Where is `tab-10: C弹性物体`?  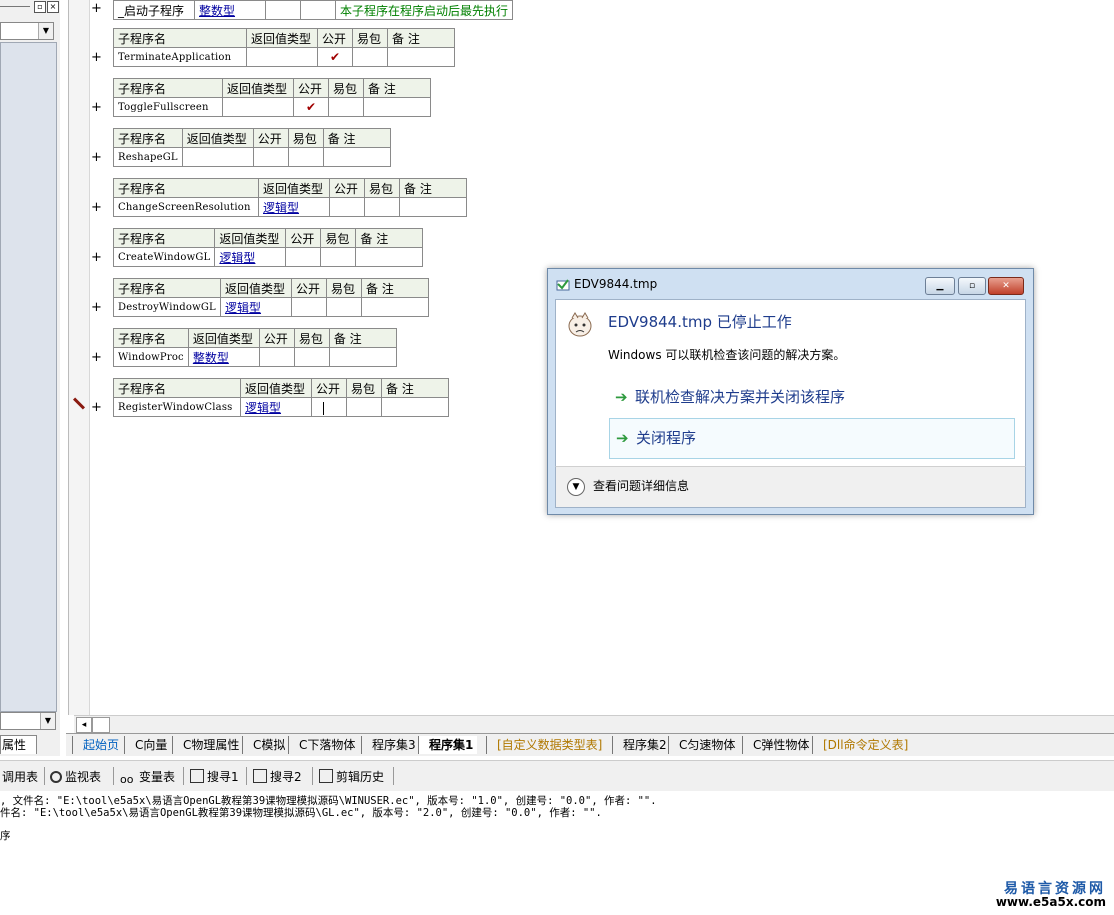 tab-10: C弹性物体 is located at coordinates (777, 745).